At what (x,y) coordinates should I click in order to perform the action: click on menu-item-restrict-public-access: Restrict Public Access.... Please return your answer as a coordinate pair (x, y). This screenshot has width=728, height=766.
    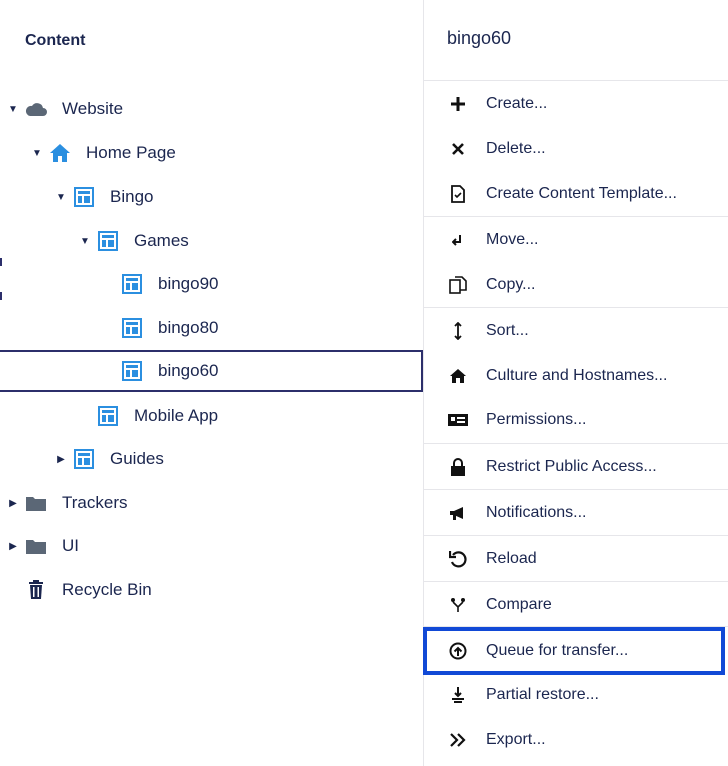
    Looking at the image, I should click on (576, 467).